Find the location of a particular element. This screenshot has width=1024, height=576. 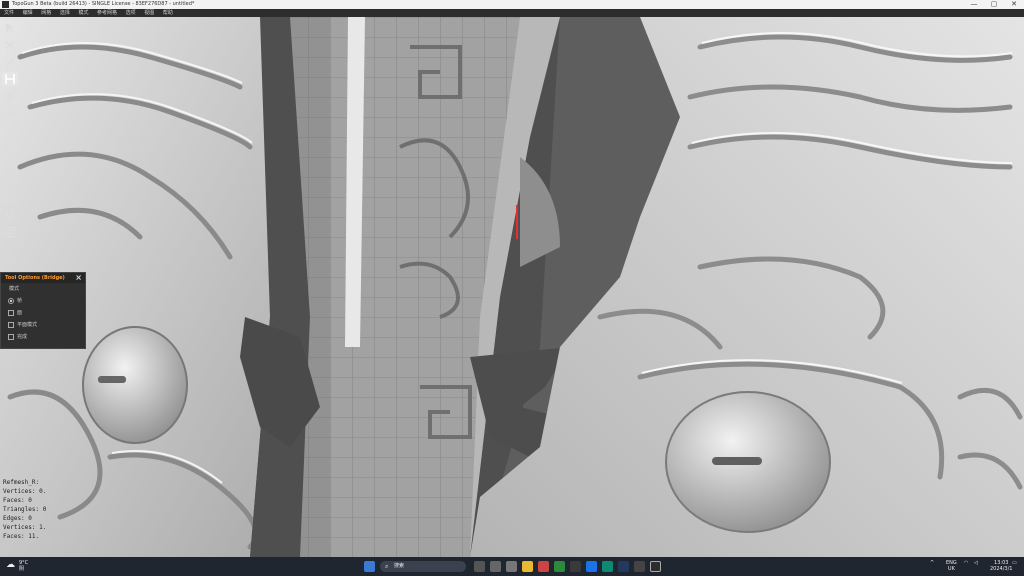

mode-section-label: 模式 is located at coordinates (14, 289).